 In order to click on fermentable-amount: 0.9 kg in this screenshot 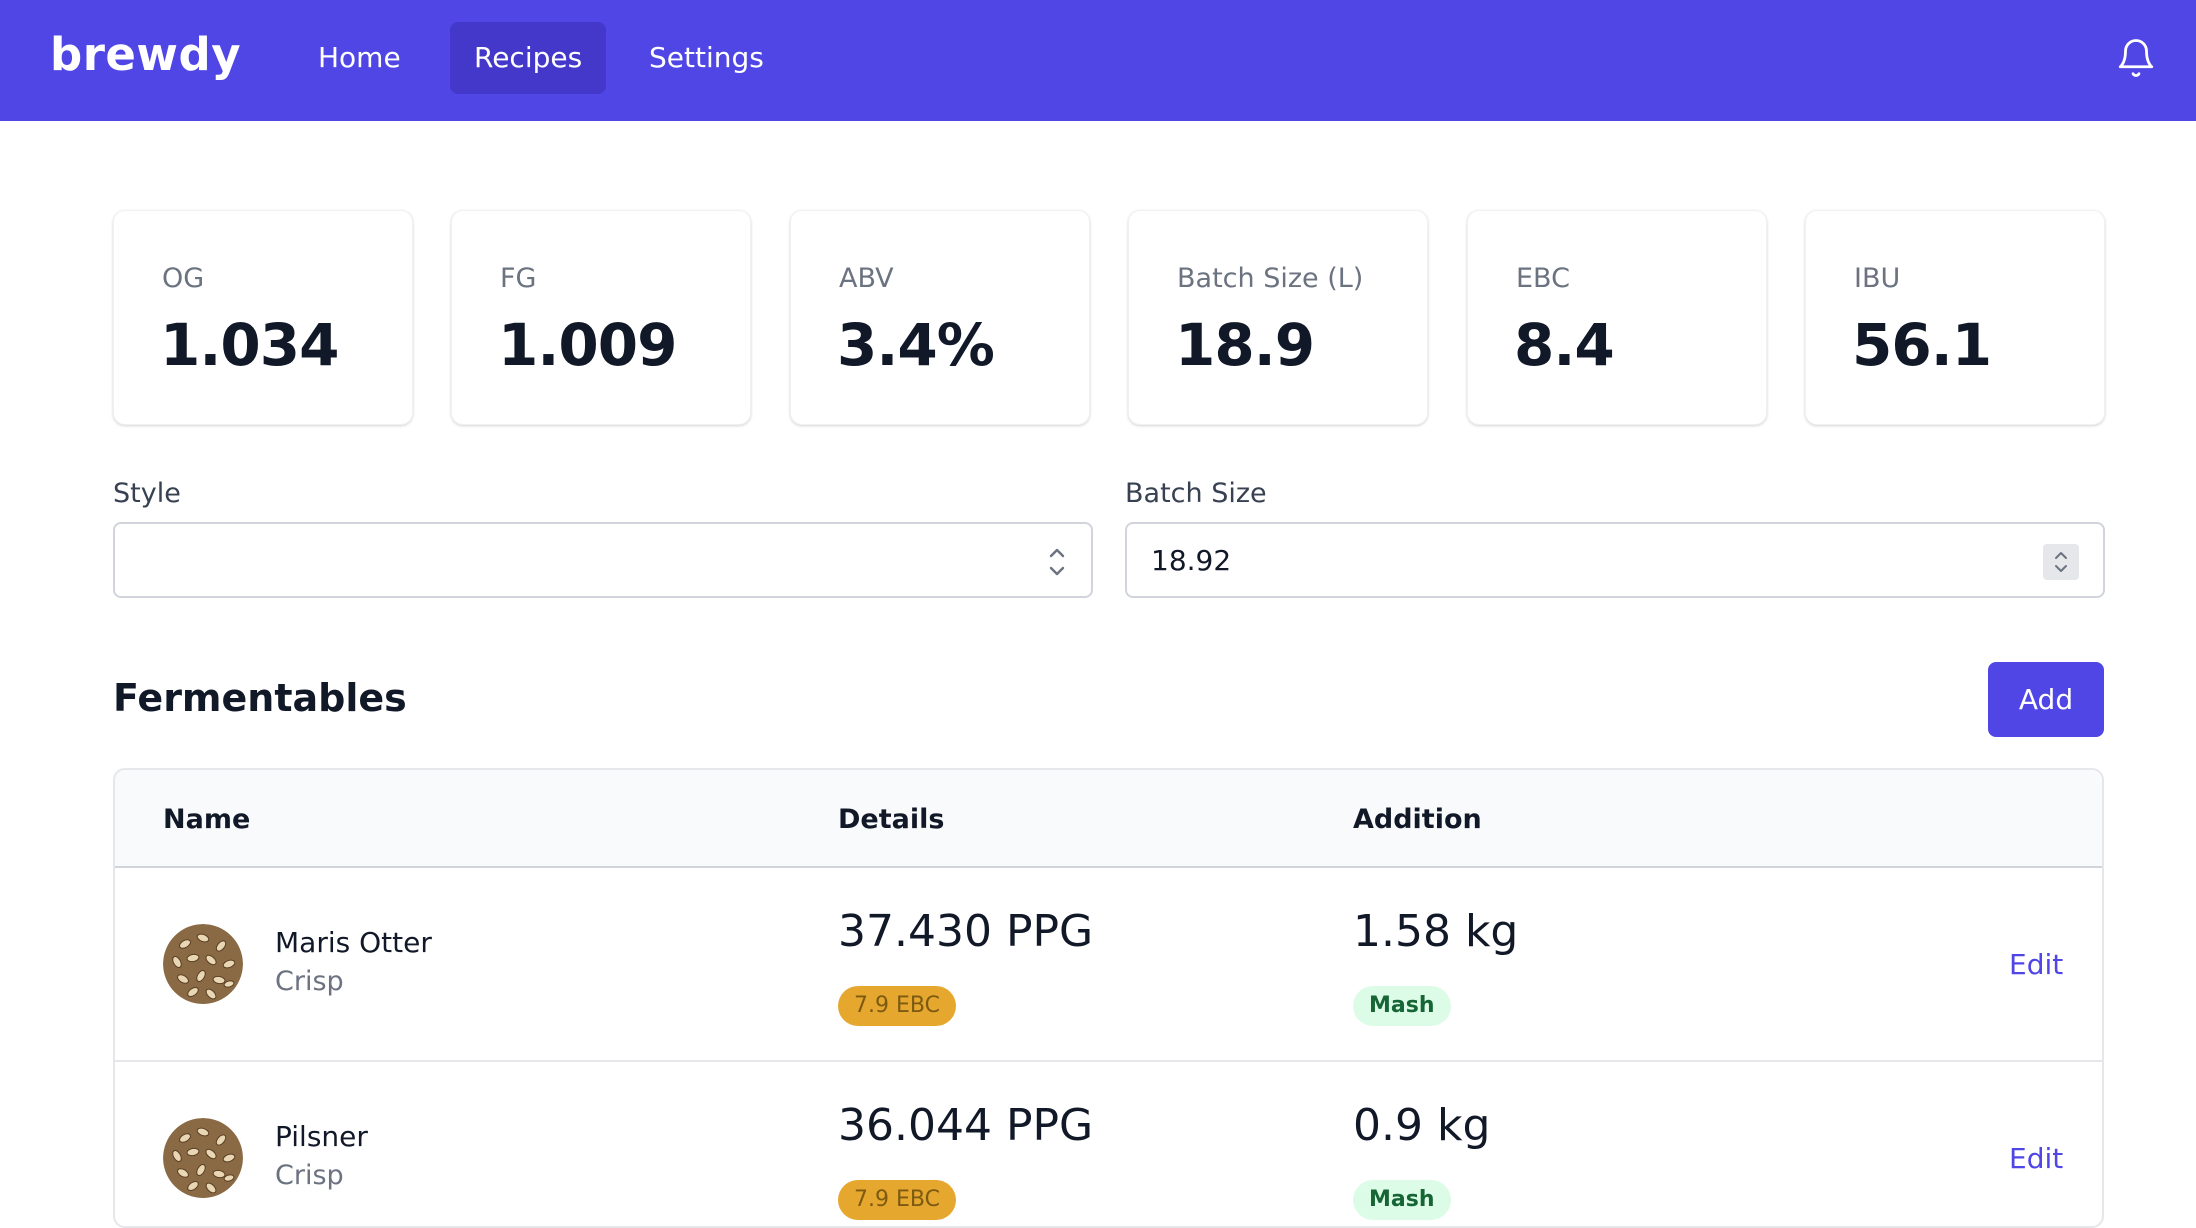, I will do `click(1422, 1125)`.